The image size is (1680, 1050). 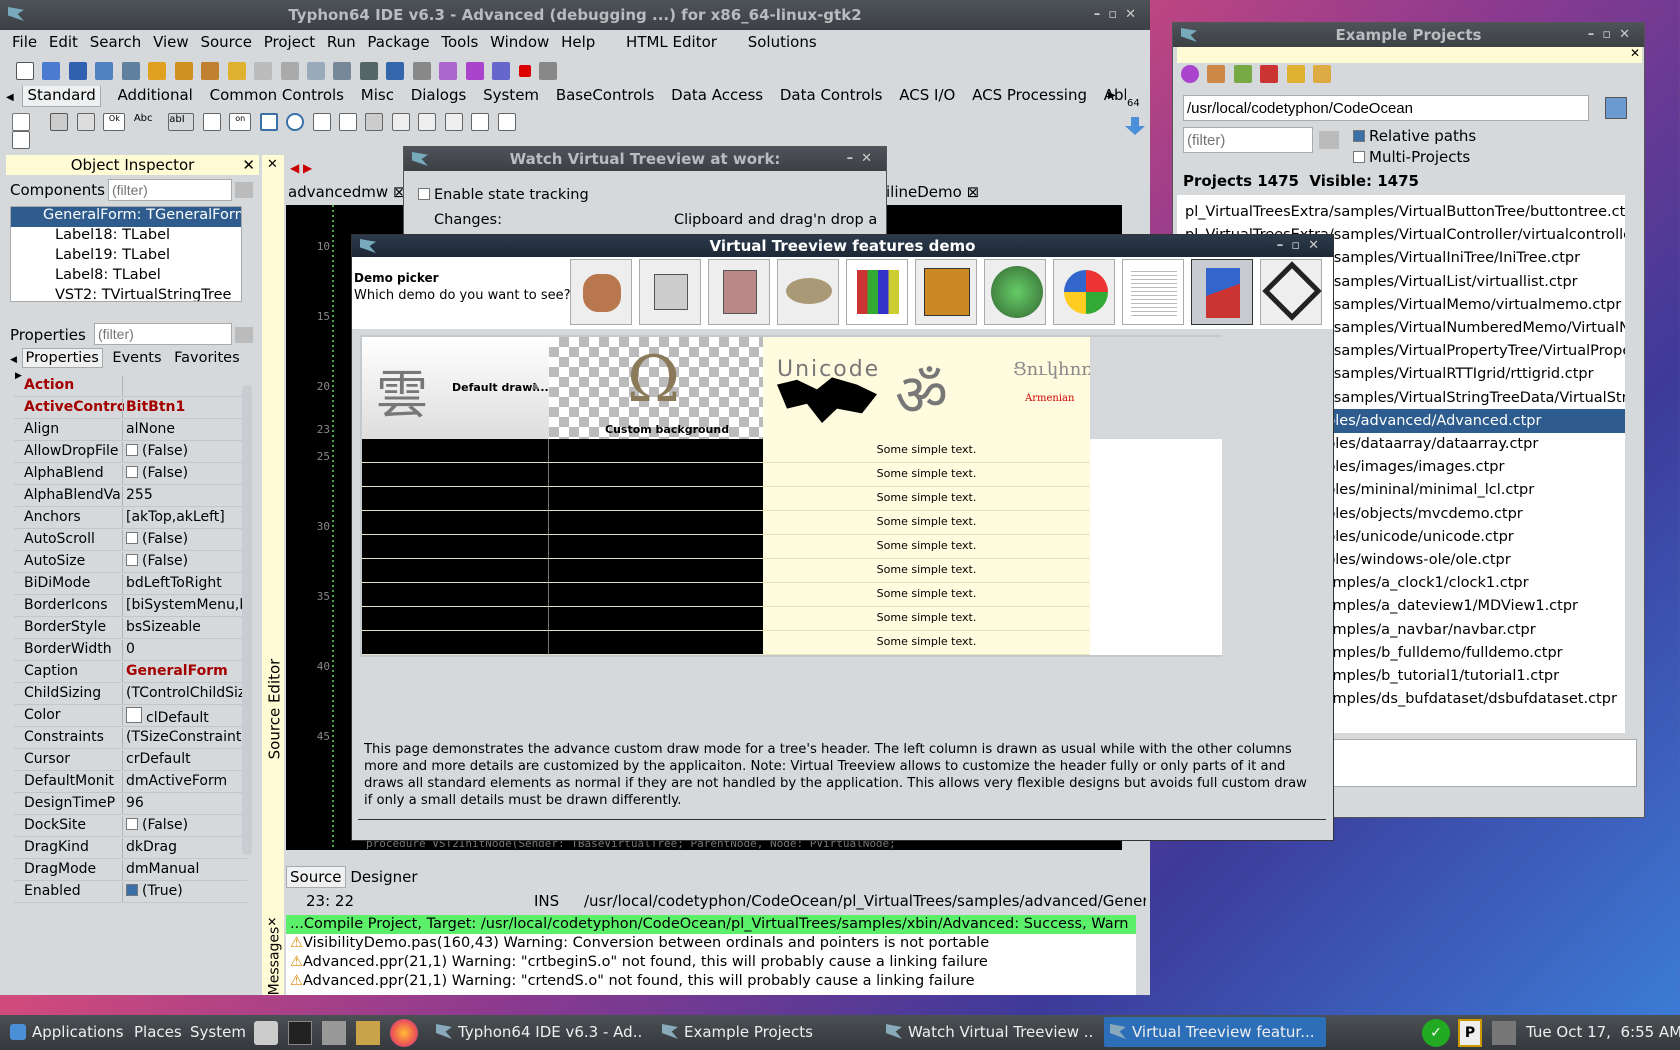 I want to click on palette-tab-data-controls: Data Controls, so click(x=831, y=95).